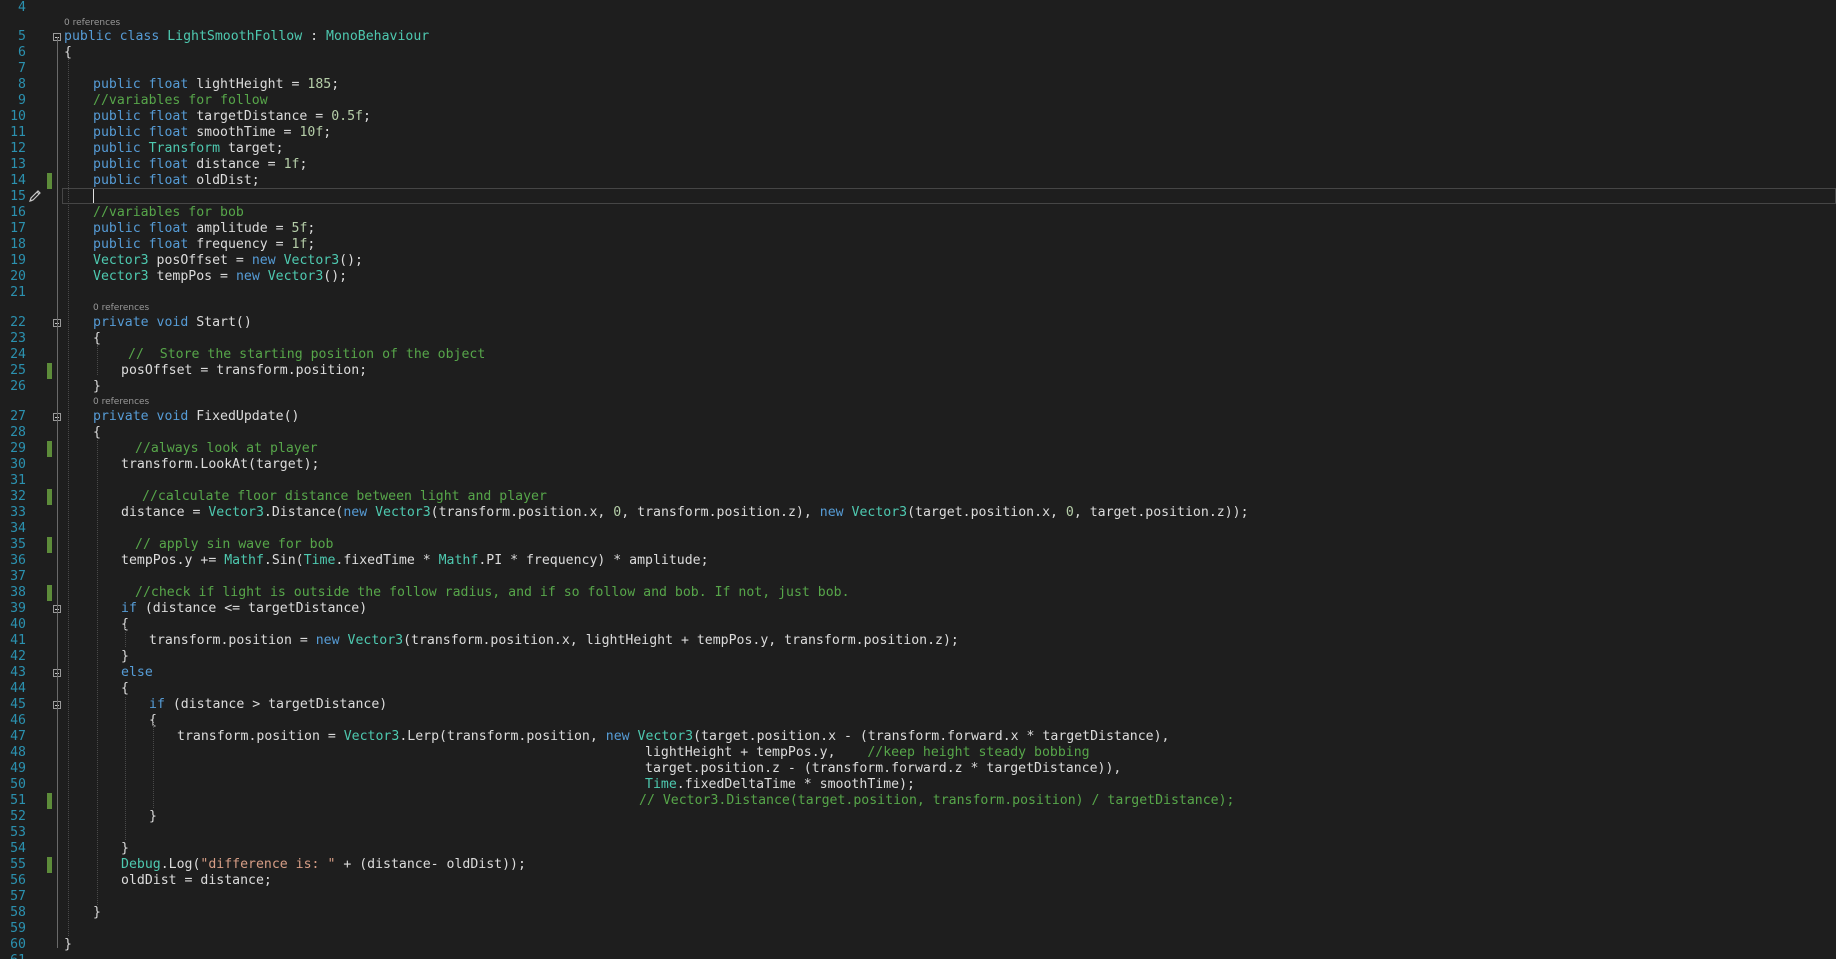 The height and width of the screenshot is (959, 1836). Describe the element at coordinates (314, 36) in the screenshot. I see `code-token: :` at that location.